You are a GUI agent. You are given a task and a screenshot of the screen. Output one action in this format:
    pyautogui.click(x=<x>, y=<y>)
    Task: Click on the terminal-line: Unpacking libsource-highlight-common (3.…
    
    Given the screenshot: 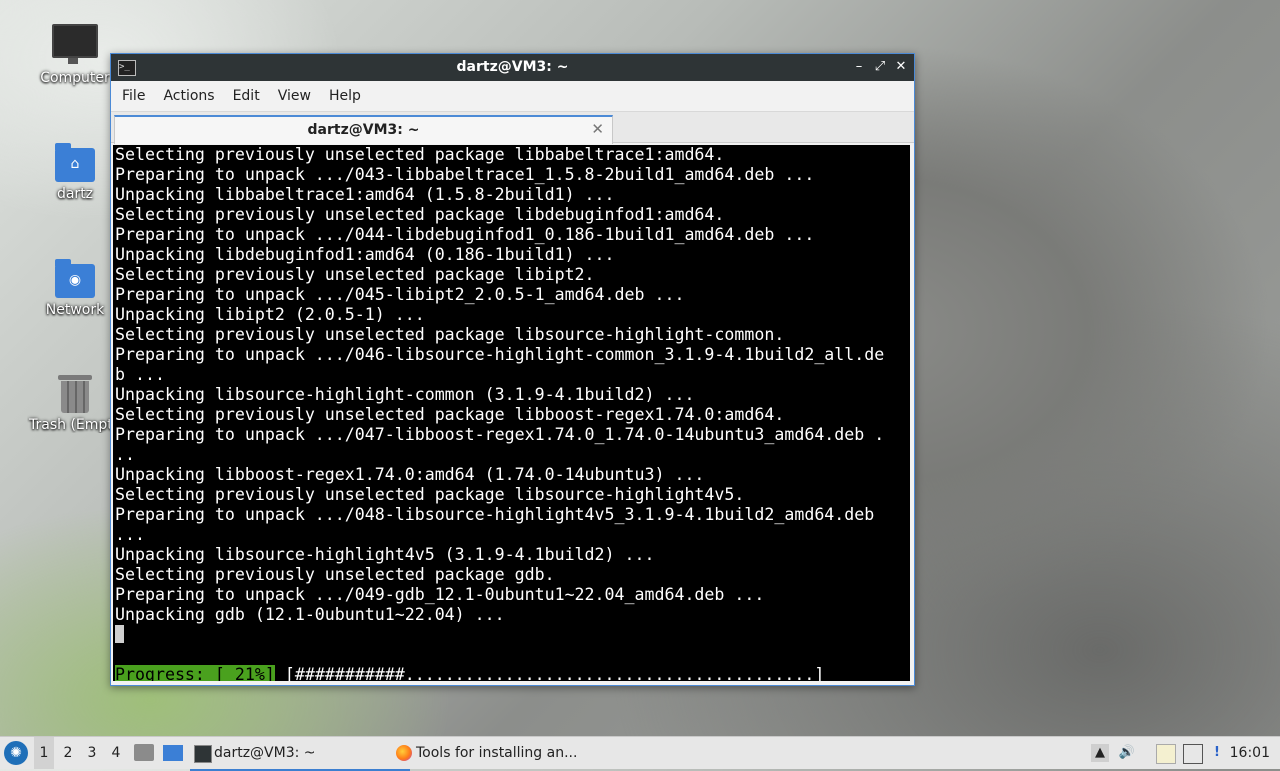 What is the action you would take?
    pyautogui.click(x=405, y=394)
    